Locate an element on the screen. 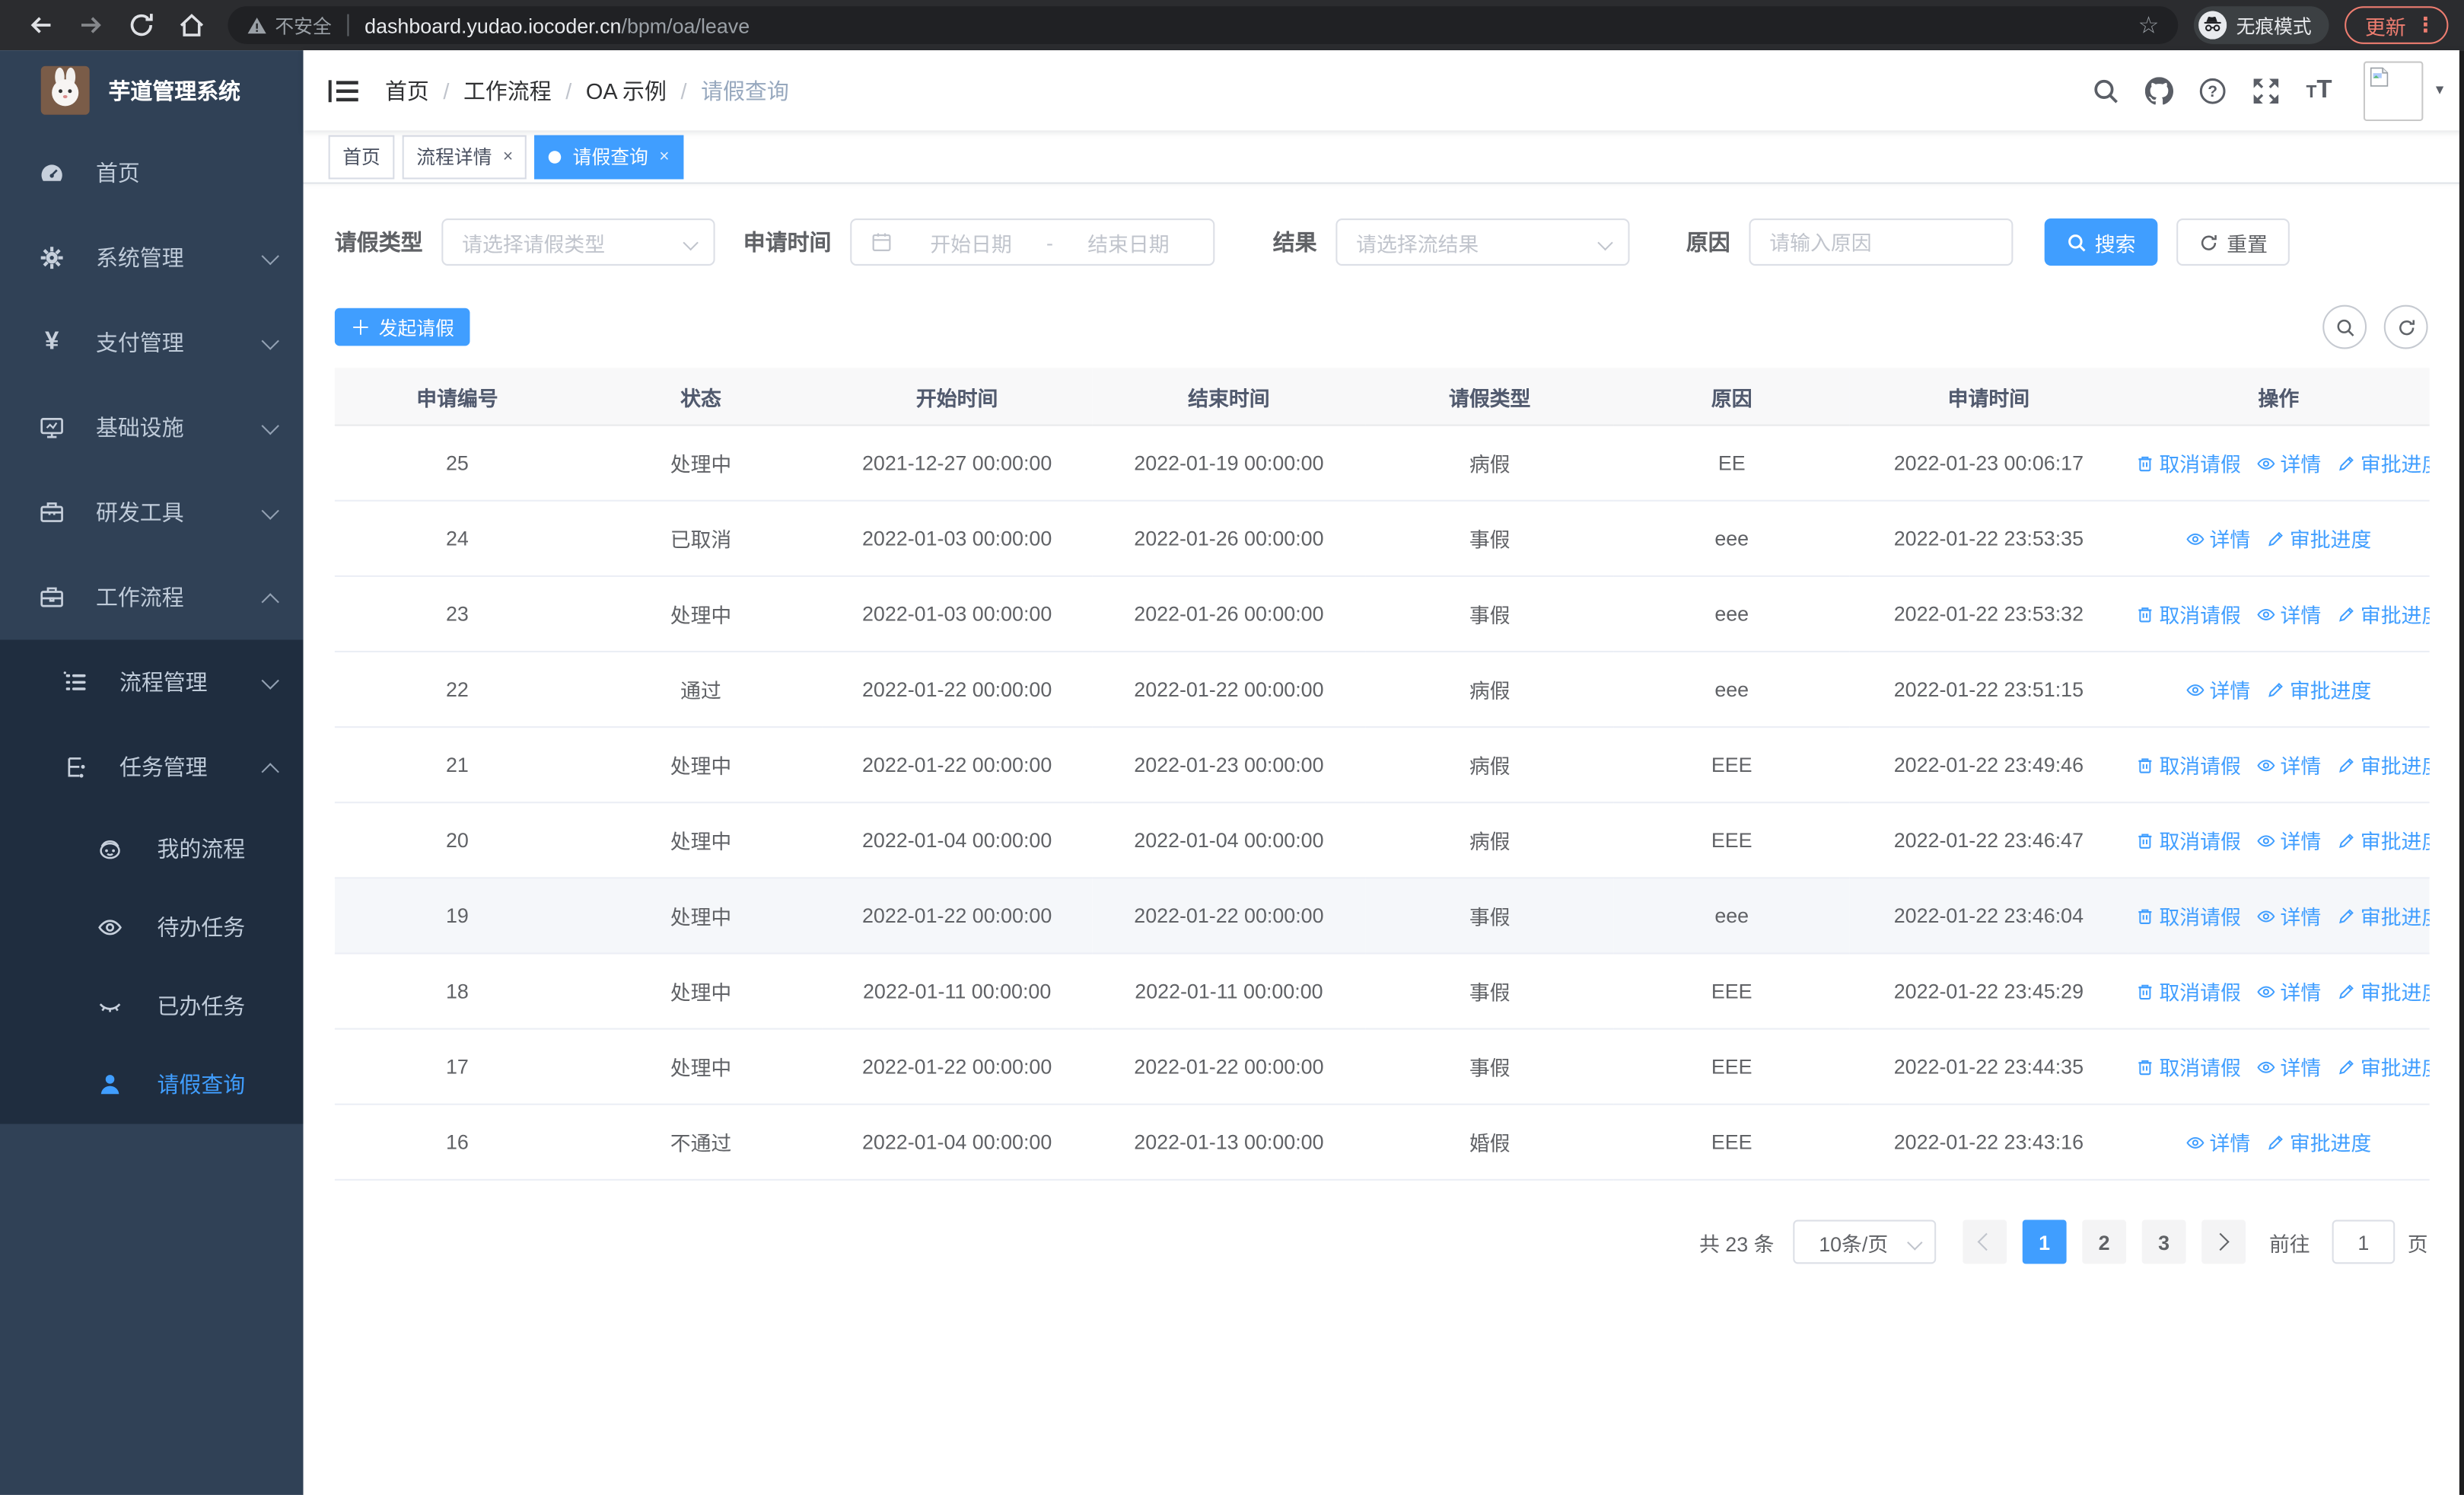 The height and width of the screenshot is (1495, 2464). next-page-button is located at coordinates (2223, 1242).